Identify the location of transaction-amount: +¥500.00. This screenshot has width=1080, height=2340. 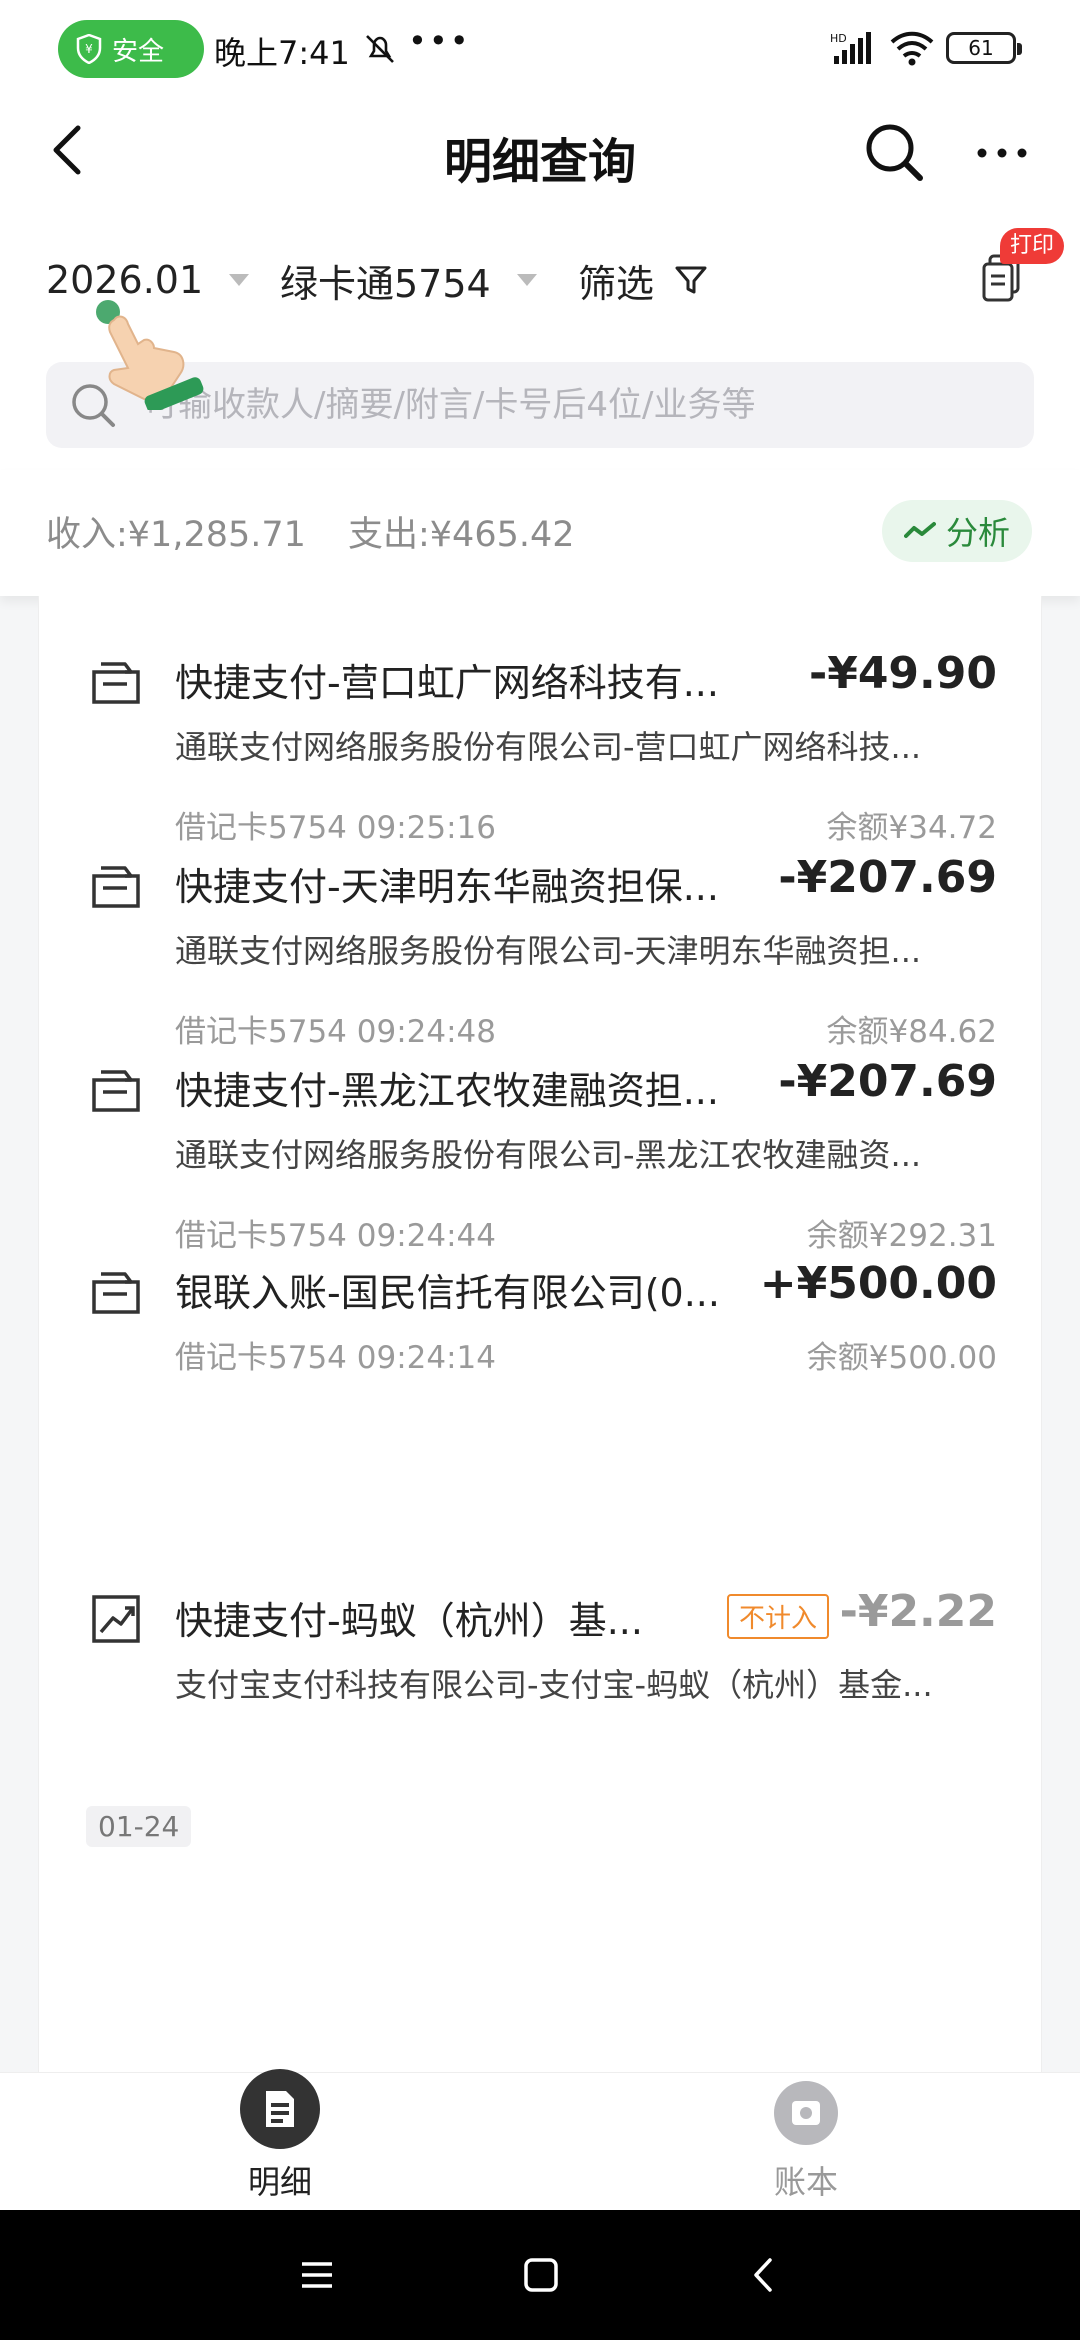
(878, 1283).